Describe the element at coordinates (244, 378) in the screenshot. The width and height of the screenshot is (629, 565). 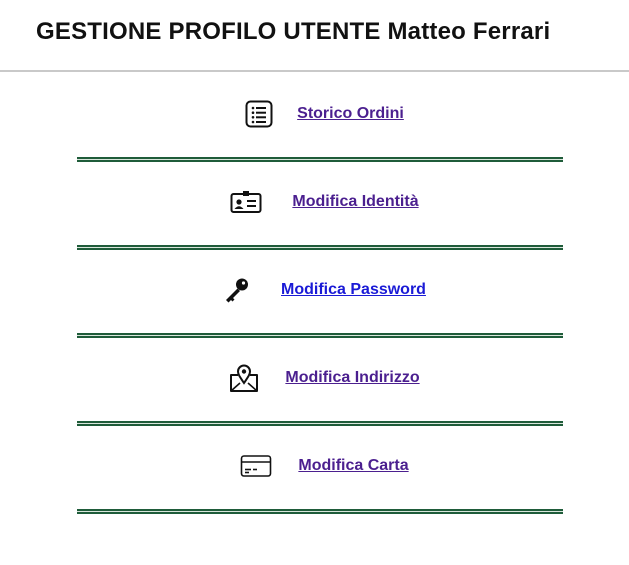
I see `map-pin-icon` at that location.